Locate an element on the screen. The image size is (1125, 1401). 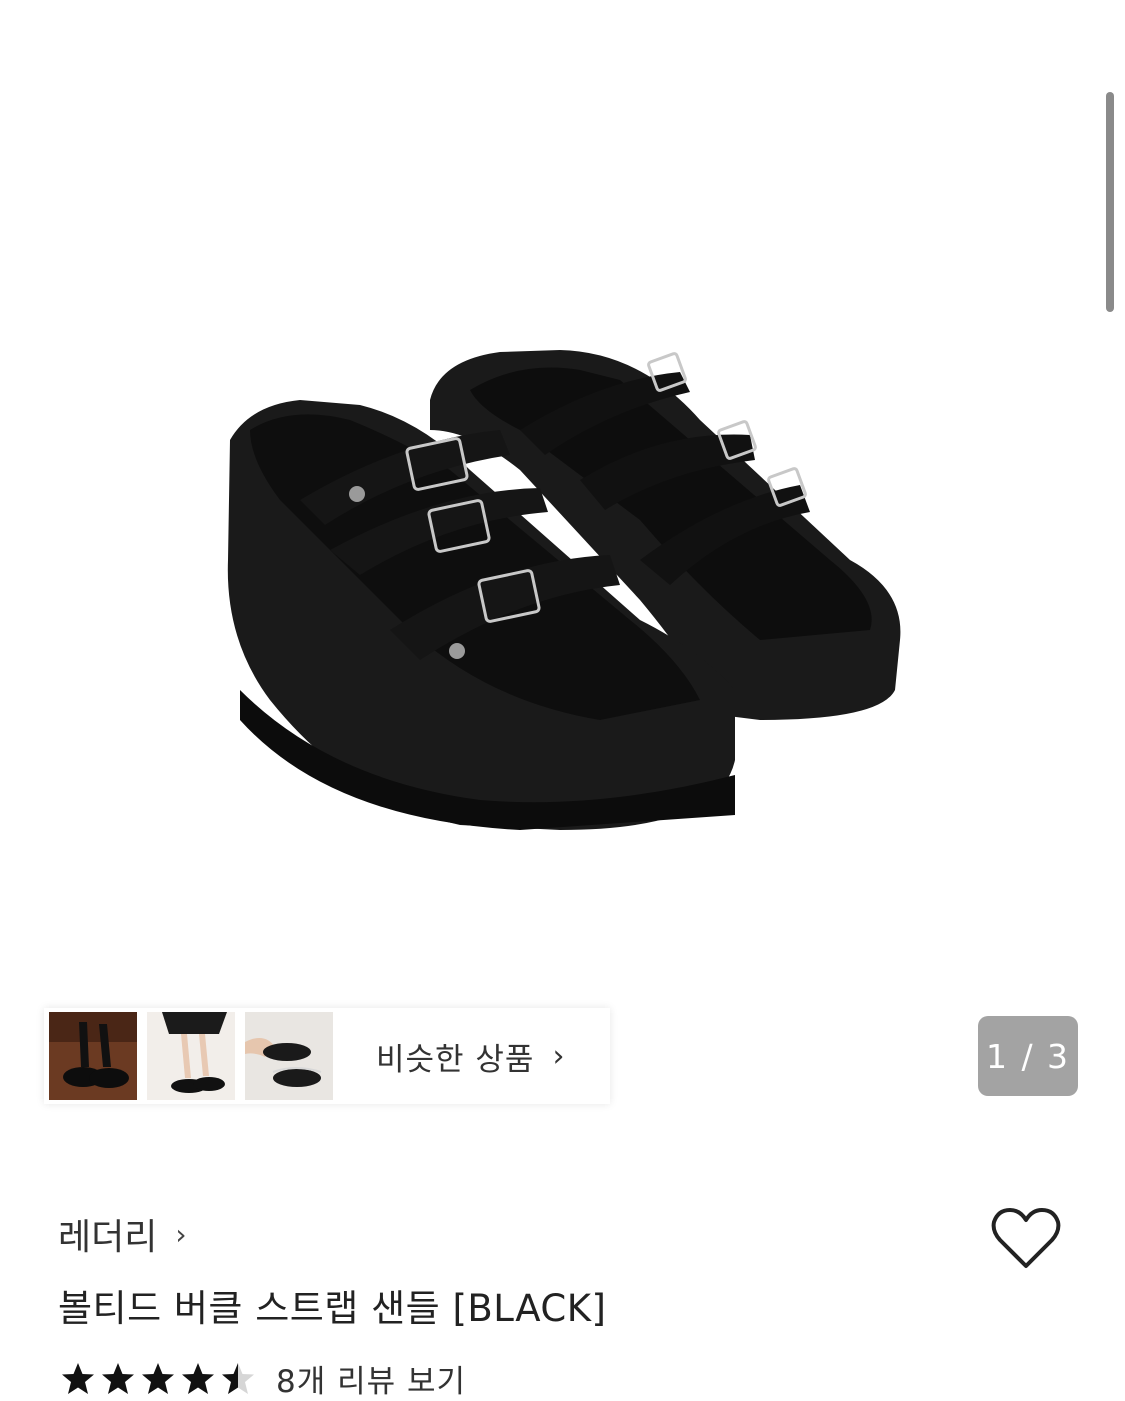
star-half-icon is located at coordinates (238, 1378).